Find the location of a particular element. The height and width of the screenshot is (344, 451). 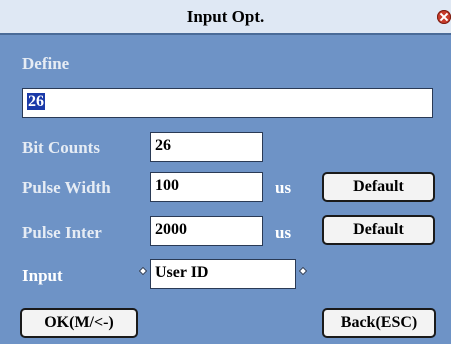

define-field: 26 is located at coordinates (227, 103).